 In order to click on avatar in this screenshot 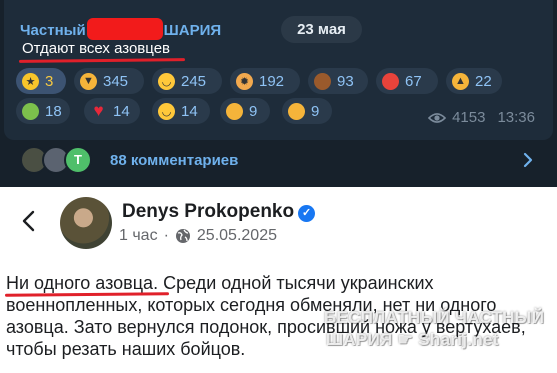, I will do `click(86, 223)`.